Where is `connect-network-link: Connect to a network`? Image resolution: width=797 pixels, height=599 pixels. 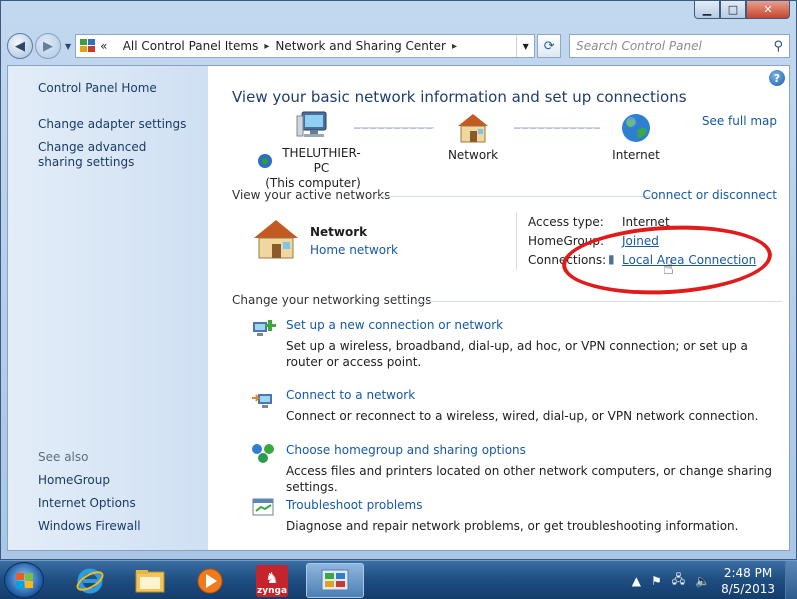 connect-network-link: Connect to a network is located at coordinates (350, 395).